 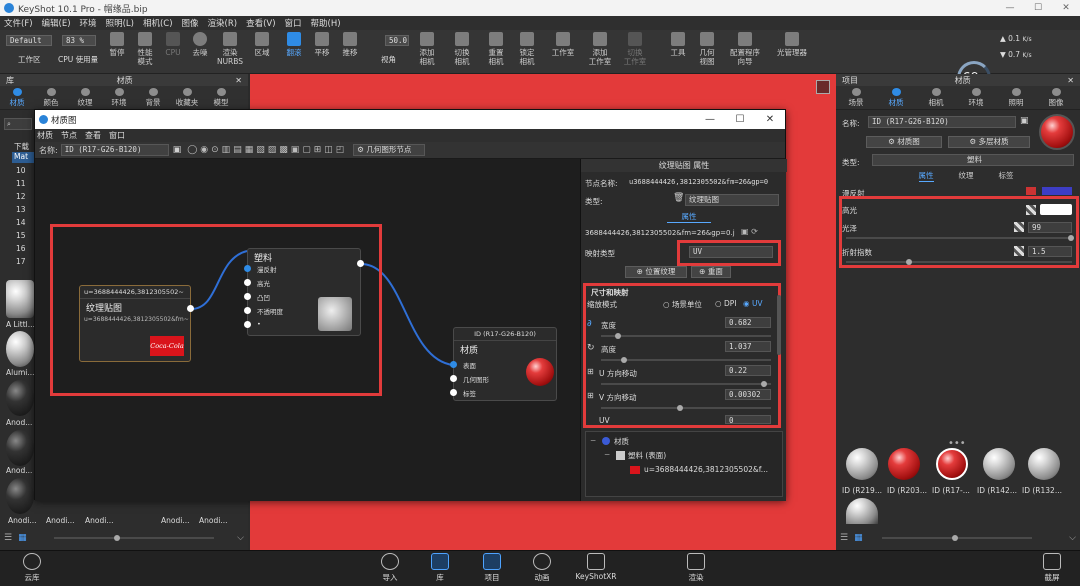 What do you see at coordinates (563, 44) in the screenshot?
I see `studio-button: 工作室` at bounding box center [563, 44].